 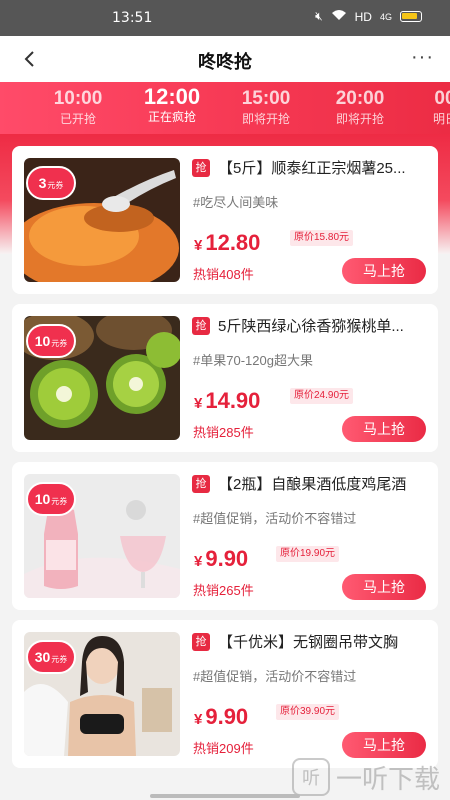 What do you see at coordinates (308, 712) in the screenshot?
I see `original-price: 原价39.90元` at bounding box center [308, 712].